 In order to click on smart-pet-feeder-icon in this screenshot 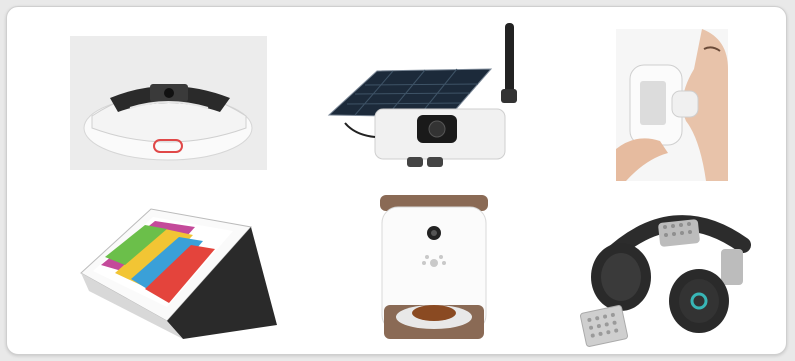, I will do `click(434, 271)`.